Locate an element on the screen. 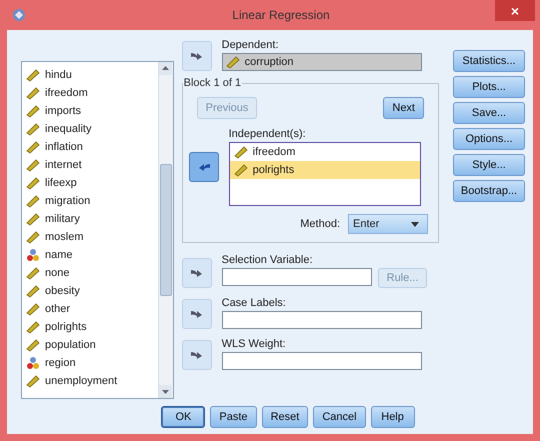  variable-item: population is located at coordinates (90, 345).